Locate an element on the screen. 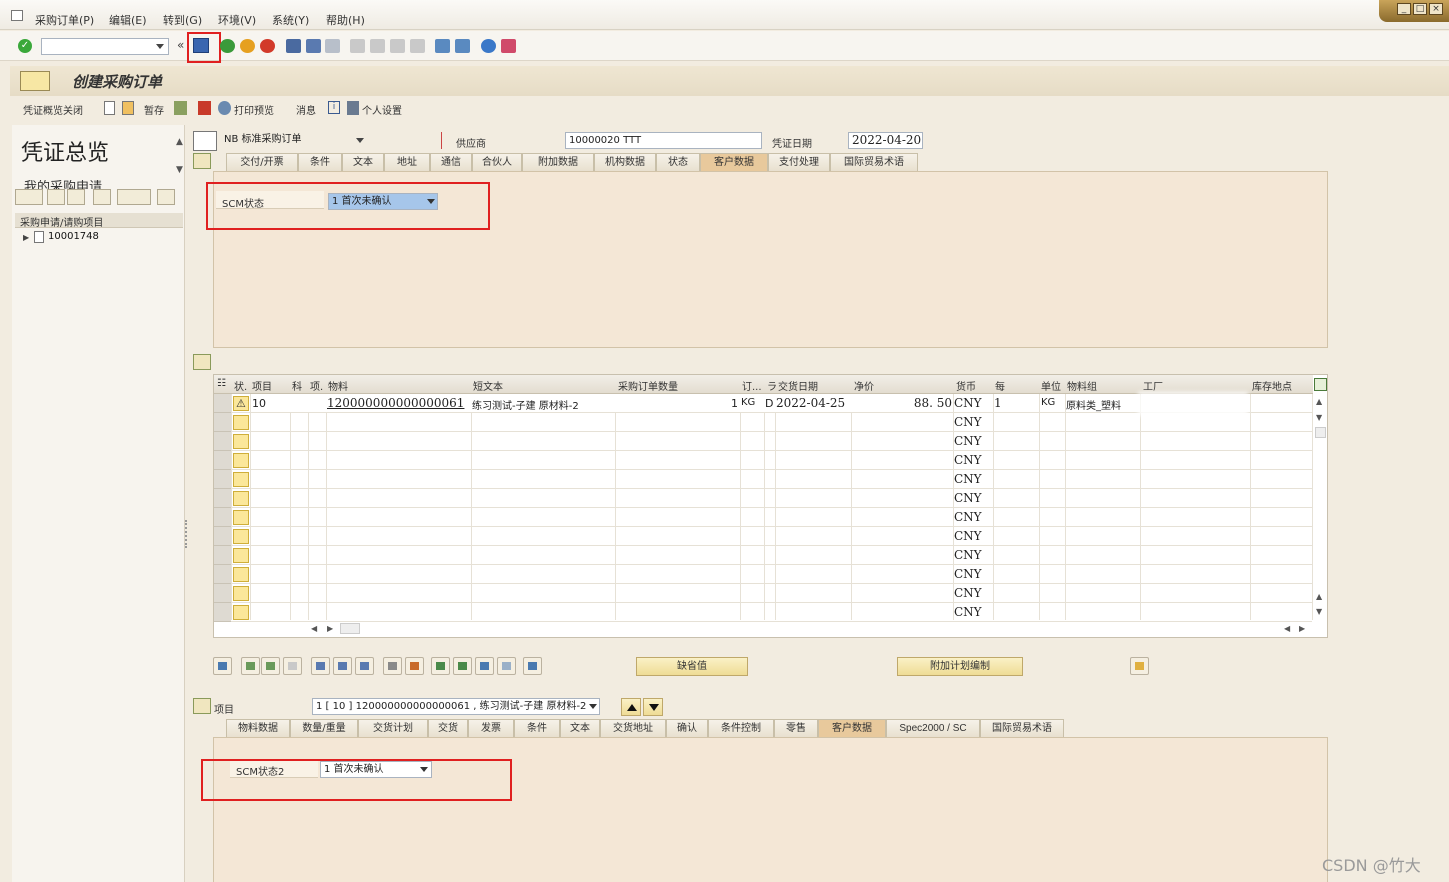 The width and height of the screenshot is (1449, 882). col-material-group: 物料组 is located at coordinates (1082, 385).